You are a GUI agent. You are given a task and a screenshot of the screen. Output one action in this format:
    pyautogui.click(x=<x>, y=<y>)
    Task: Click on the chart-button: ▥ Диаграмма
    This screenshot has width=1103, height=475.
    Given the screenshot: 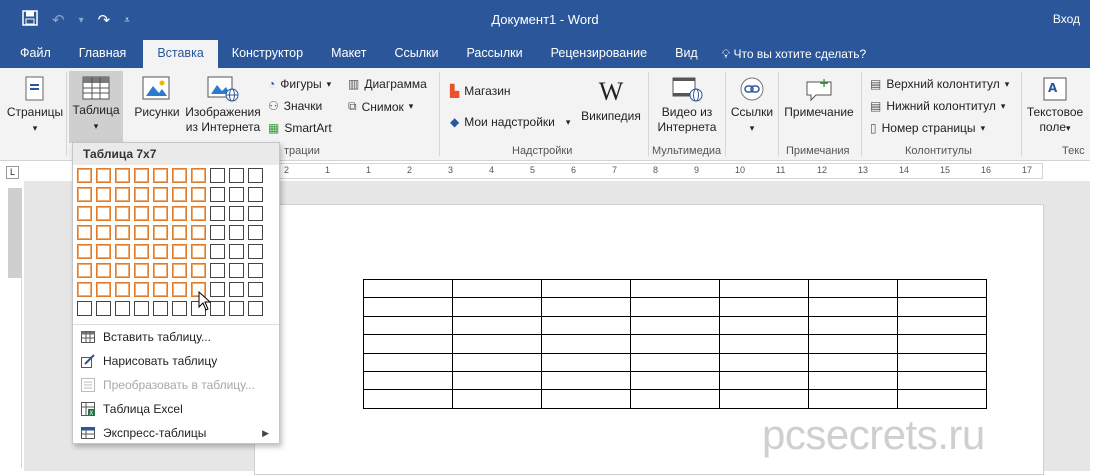 What is the action you would take?
    pyautogui.click(x=387, y=84)
    